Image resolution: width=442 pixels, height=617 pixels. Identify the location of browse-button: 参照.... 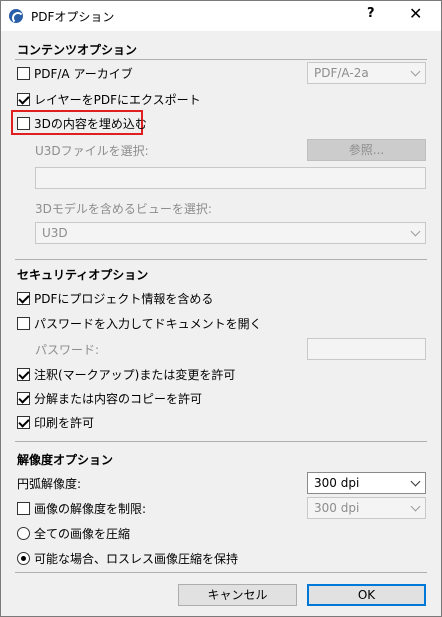
(366, 150).